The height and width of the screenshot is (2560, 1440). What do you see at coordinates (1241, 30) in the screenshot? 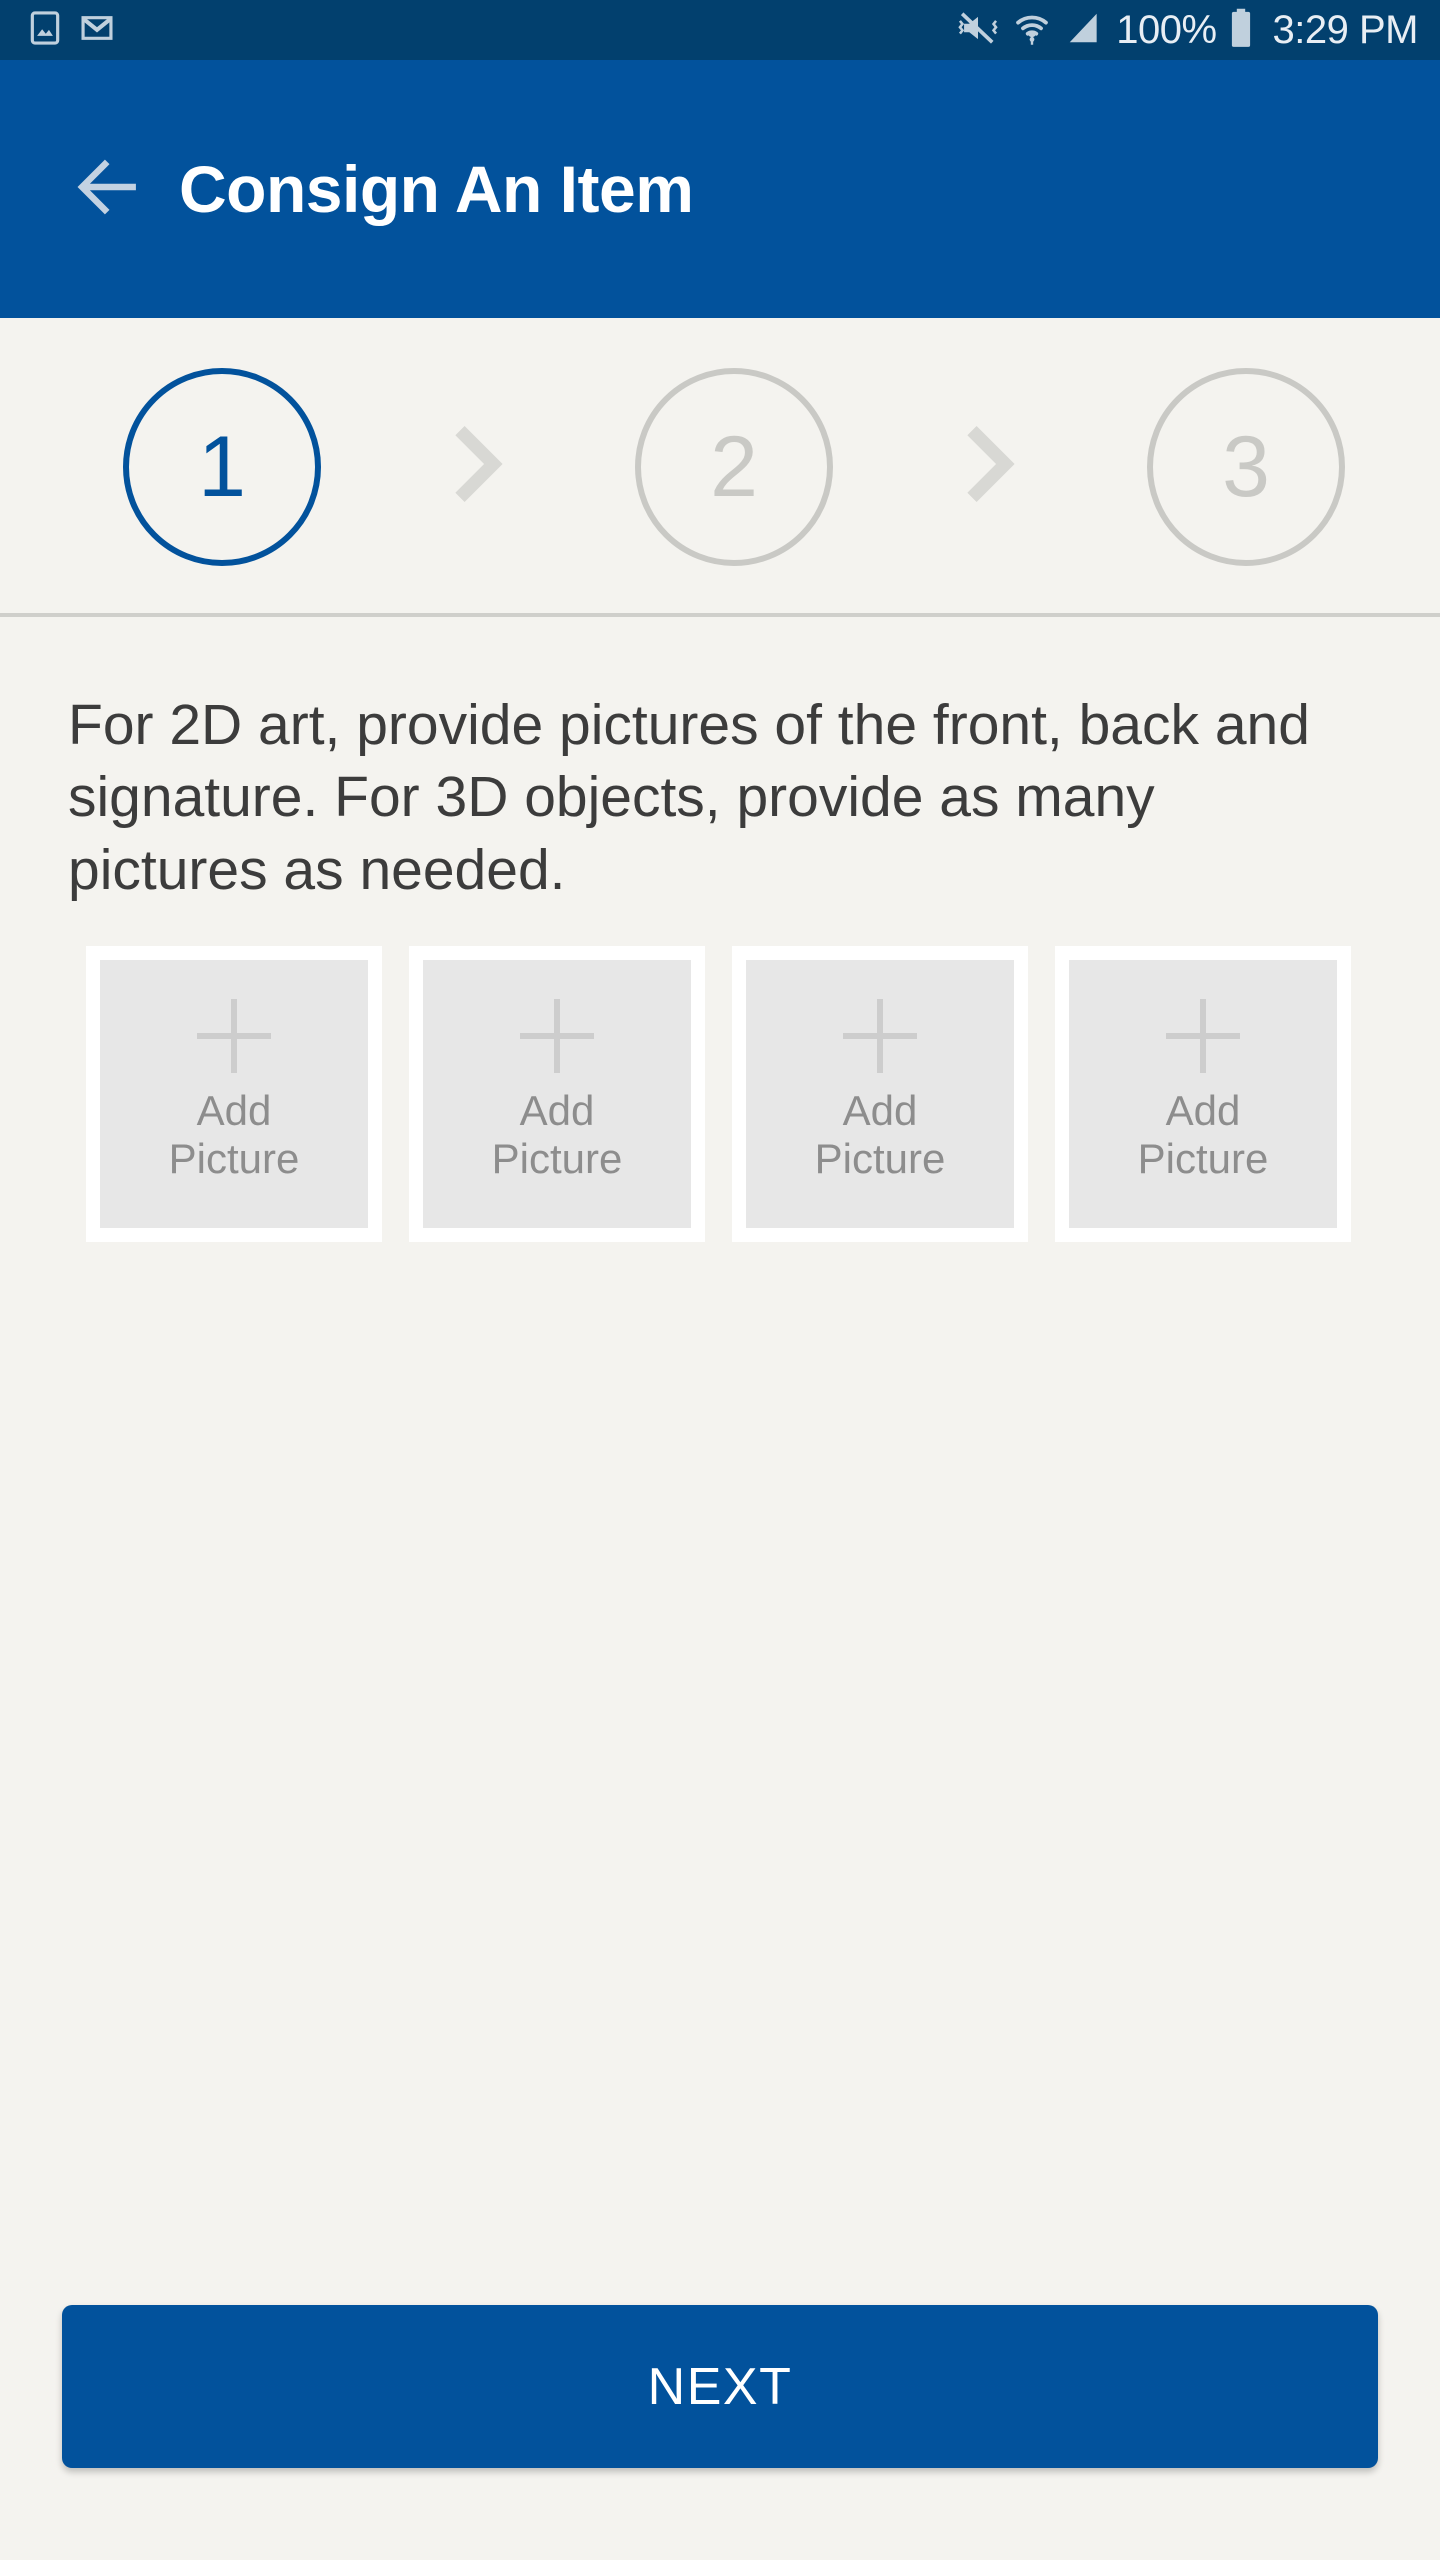
I see `battery-icon` at bounding box center [1241, 30].